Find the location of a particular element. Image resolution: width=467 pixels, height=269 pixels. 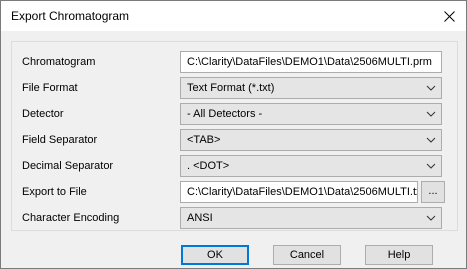

row-detector: Detector - All Detectors - is located at coordinates (234, 115).